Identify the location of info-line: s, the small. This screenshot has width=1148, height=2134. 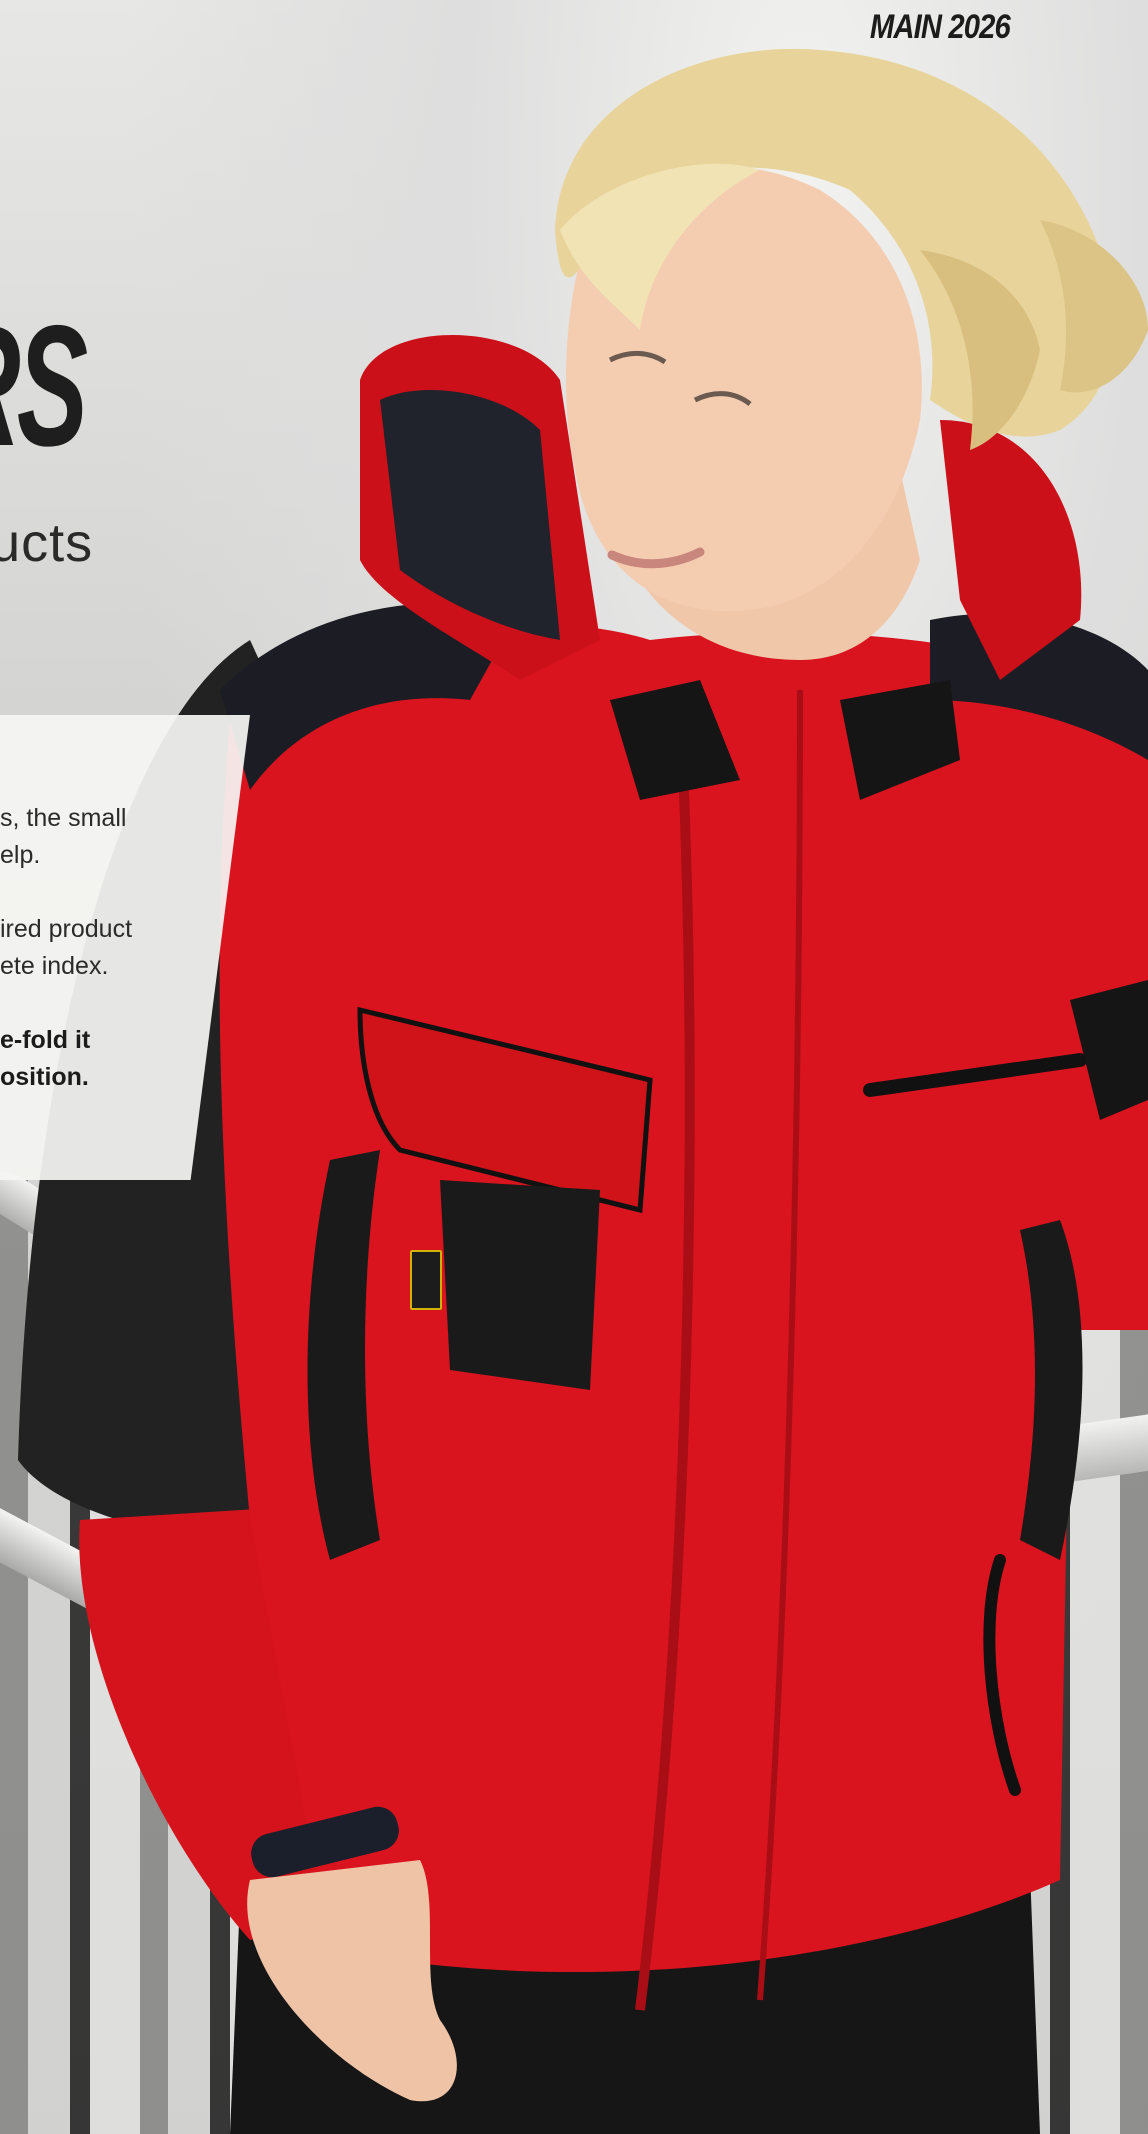
(63, 818).